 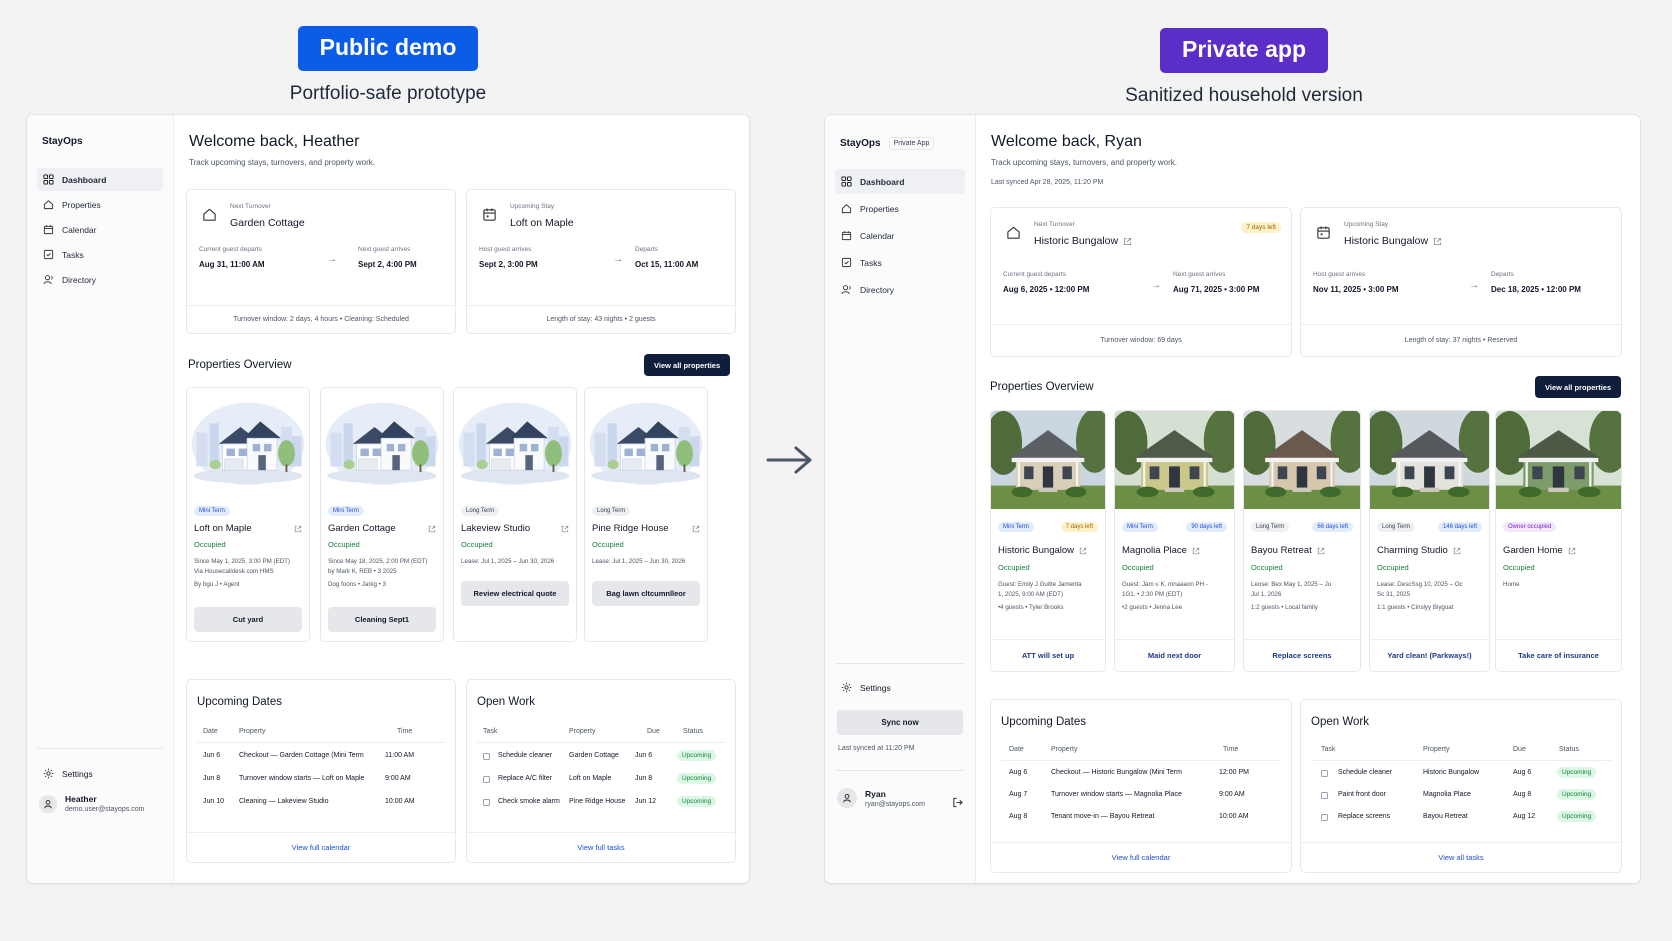 What do you see at coordinates (601, 847) in the screenshot?
I see `view-full-tasks-link: View full tasks` at bounding box center [601, 847].